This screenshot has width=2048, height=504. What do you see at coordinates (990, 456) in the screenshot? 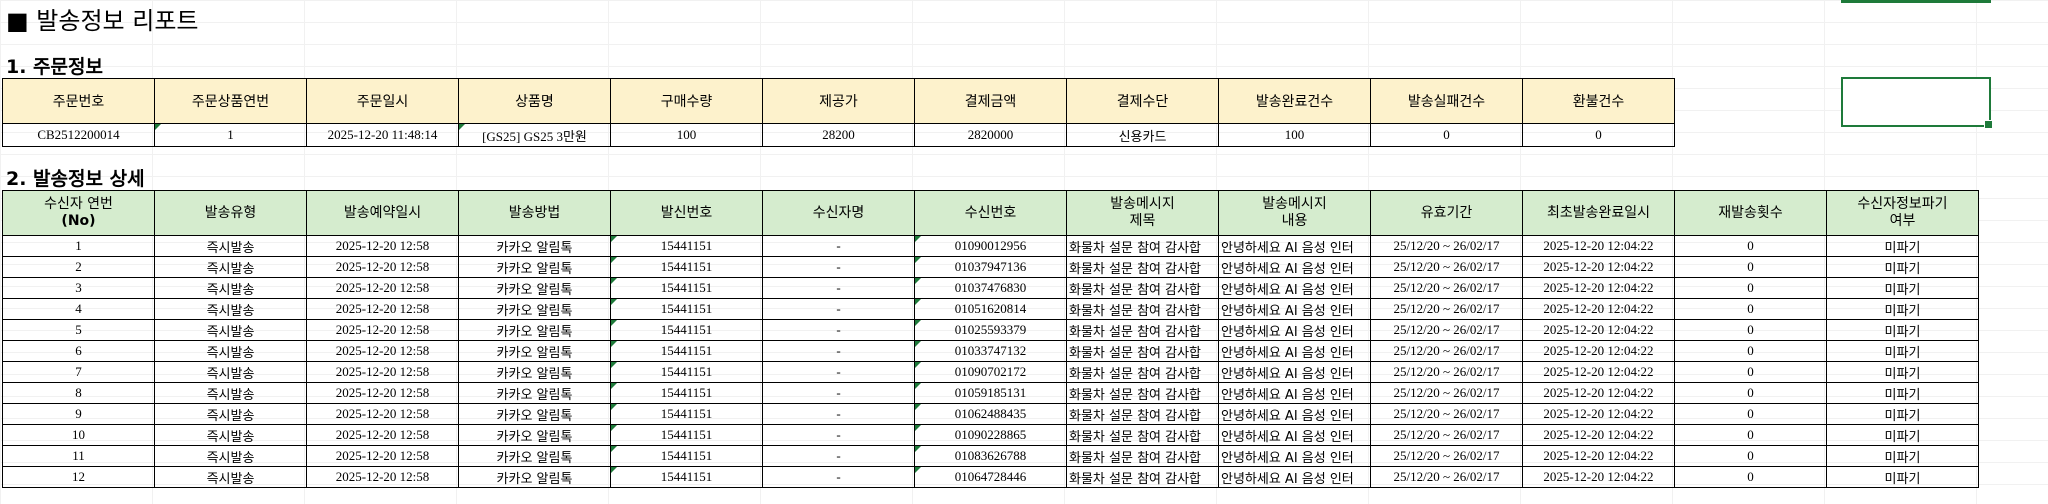
I see `detail-cell: 01083626788` at bounding box center [990, 456].